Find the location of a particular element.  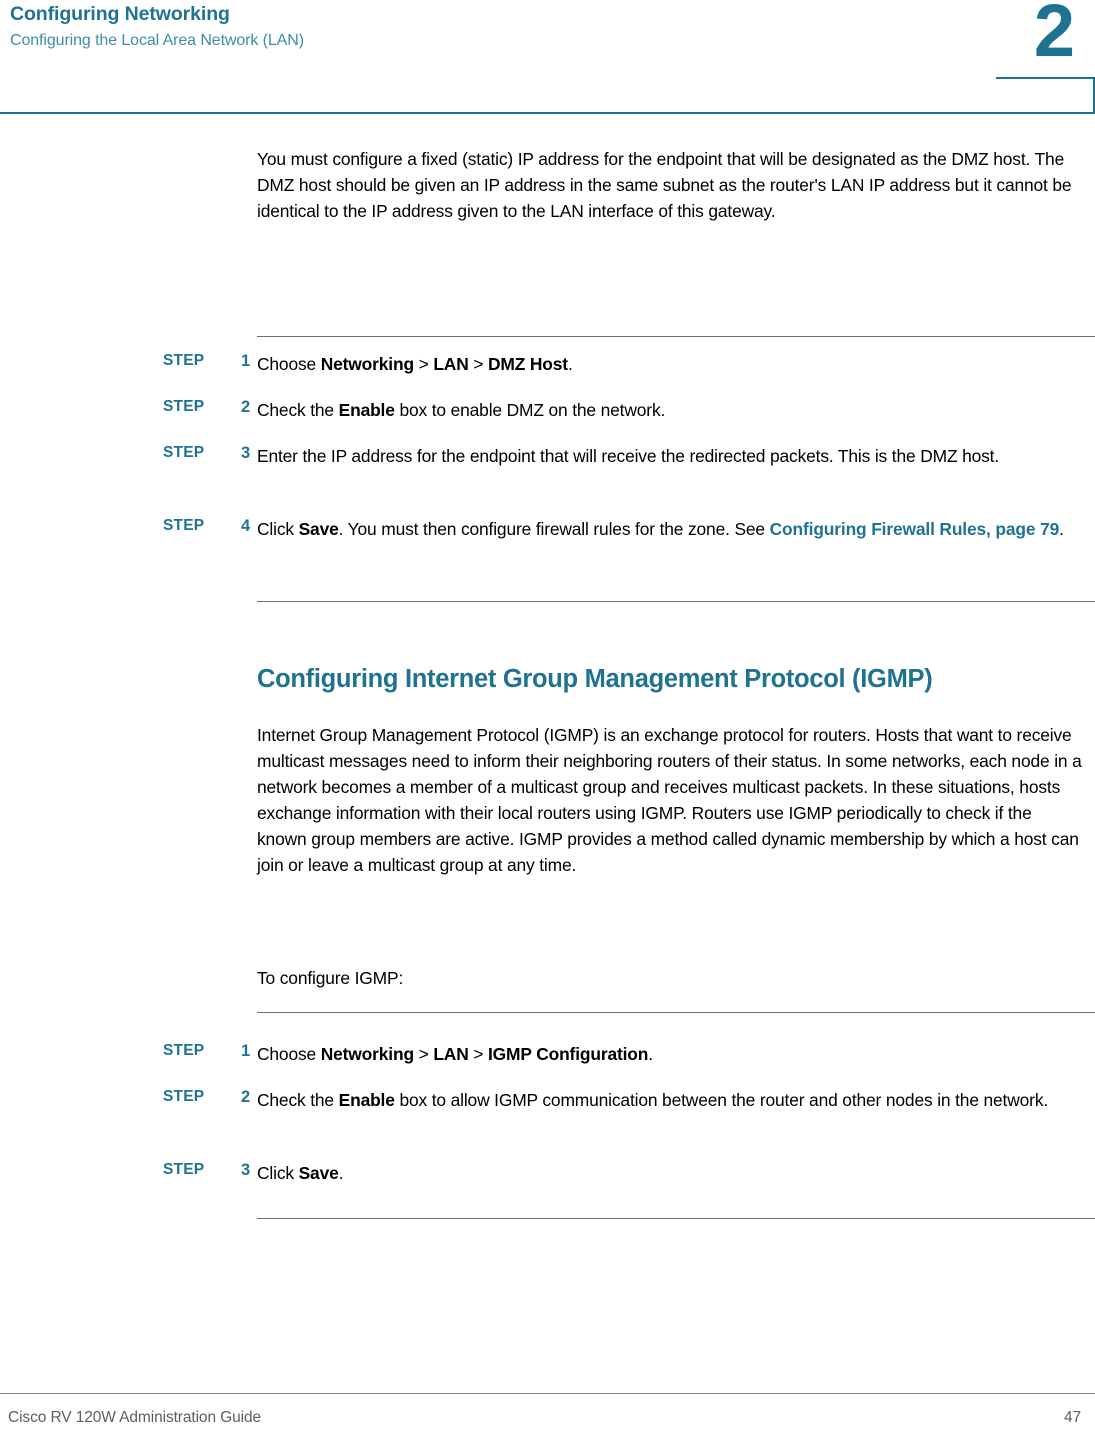

header-section-subtitle: Configuring the Local Area Network (LAN) is located at coordinates (157, 40).